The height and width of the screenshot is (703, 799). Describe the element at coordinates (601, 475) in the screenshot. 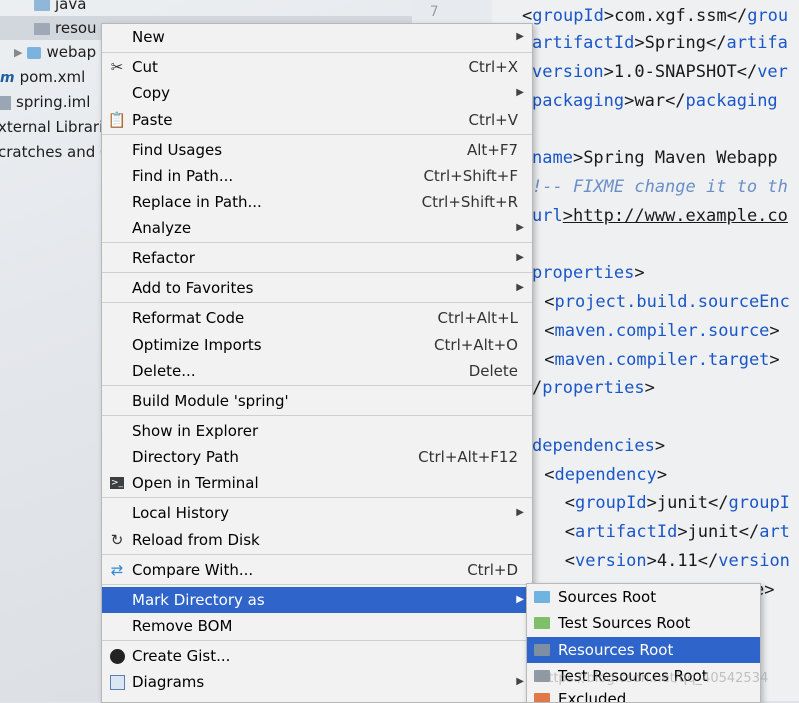

I see `code-line: <dependency>` at that location.